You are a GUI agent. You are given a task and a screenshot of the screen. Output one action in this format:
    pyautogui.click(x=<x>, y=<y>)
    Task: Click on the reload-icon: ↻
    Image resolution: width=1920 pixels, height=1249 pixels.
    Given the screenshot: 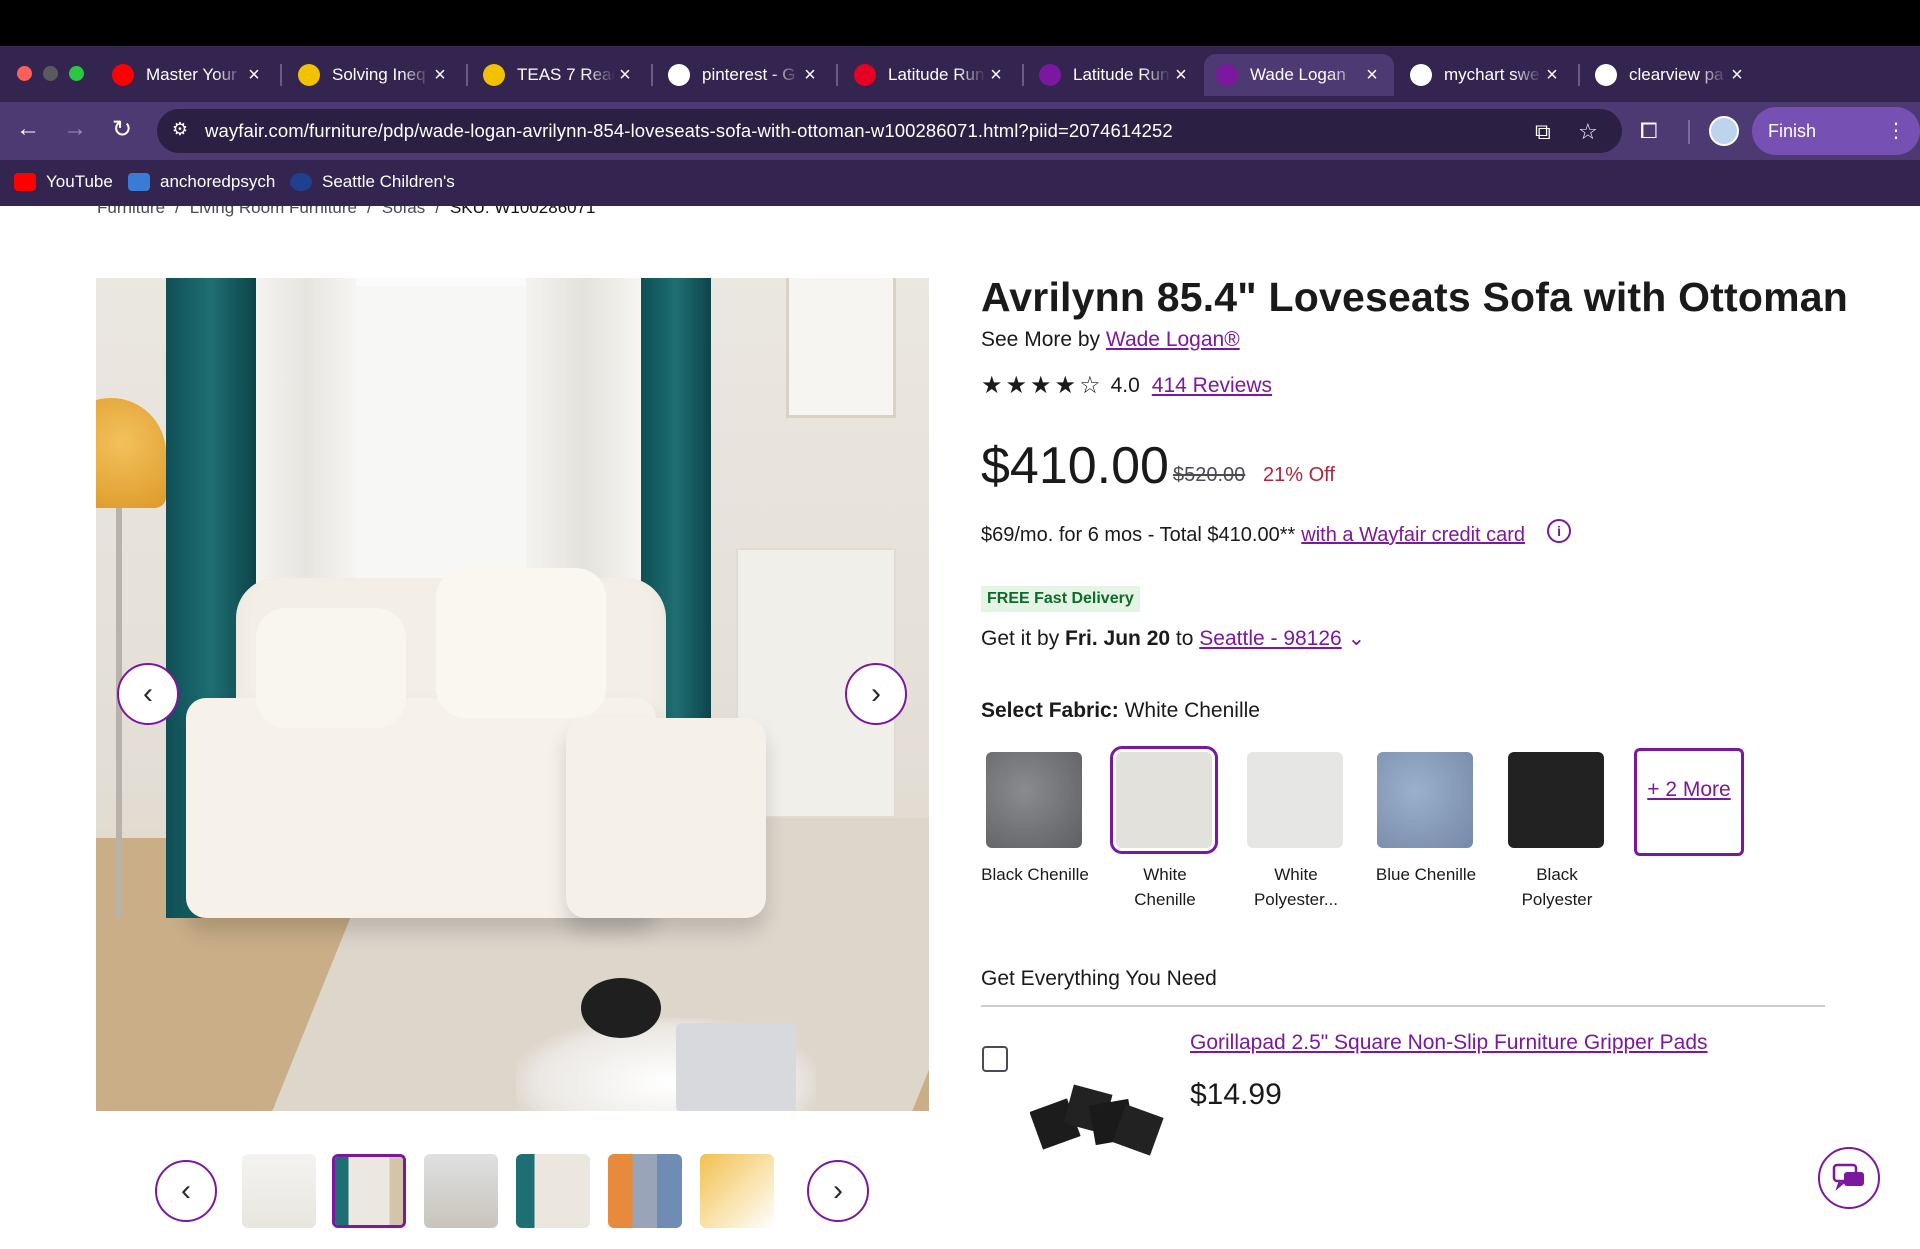 What is the action you would take?
    pyautogui.click(x=122, y=129)
    